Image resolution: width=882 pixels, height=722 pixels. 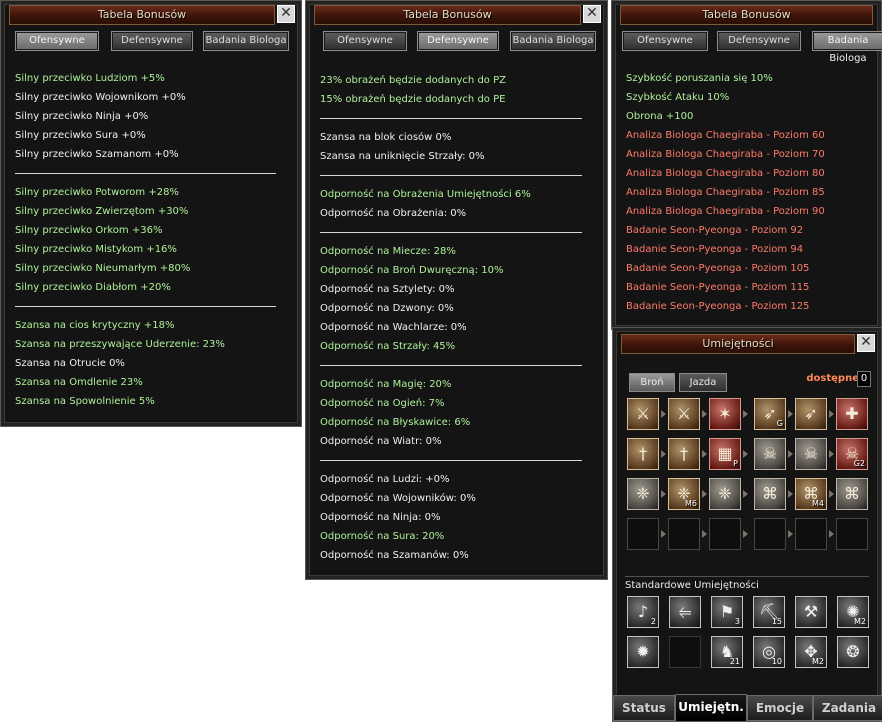 I want to click on glyph-icon: ⌘, so click(x=770, y=493).